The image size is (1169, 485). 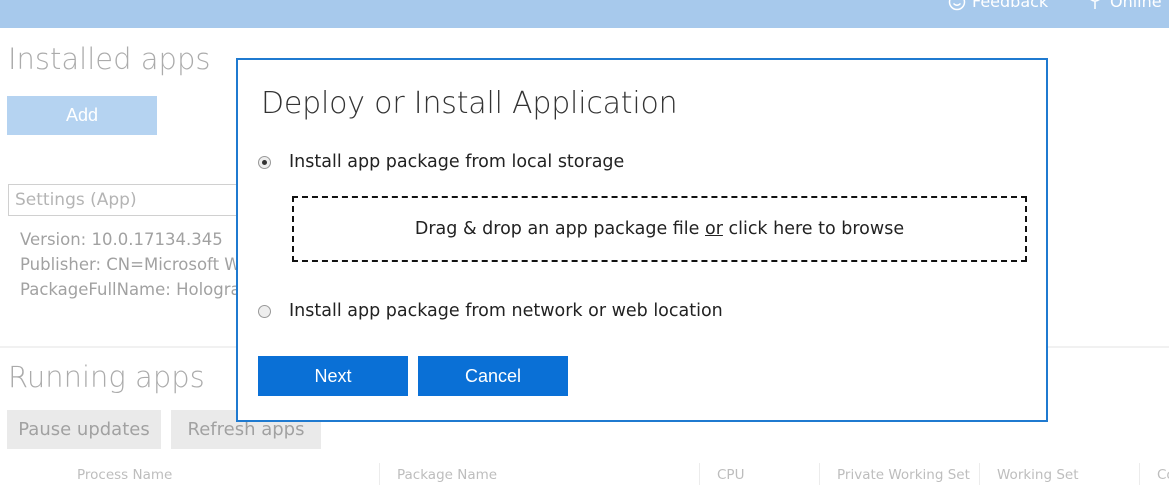 I want to click on dropzone-or-text: or, so click(x=714, y=229).